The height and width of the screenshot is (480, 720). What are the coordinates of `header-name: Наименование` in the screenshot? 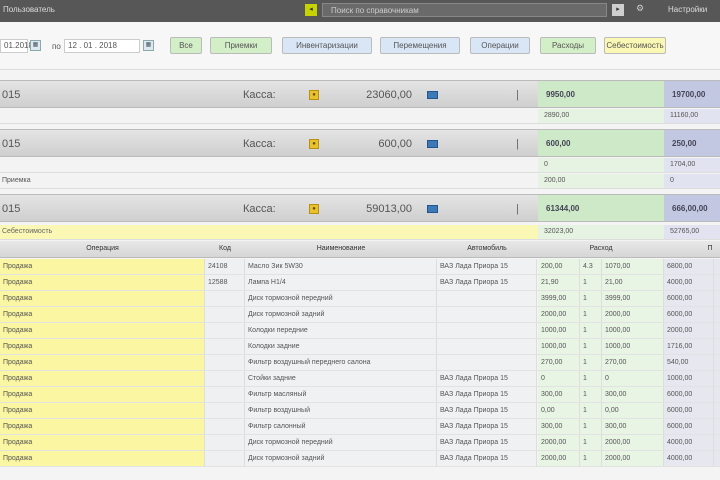 It's located at (341, 248).